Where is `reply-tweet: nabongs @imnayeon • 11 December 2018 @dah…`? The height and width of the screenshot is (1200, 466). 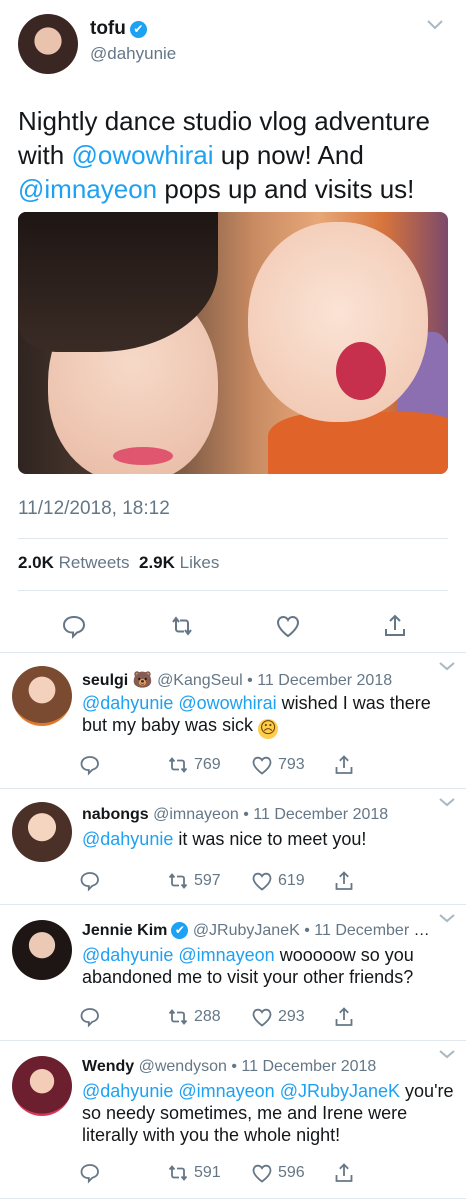
reply-tweet: nabongs @imnayeon • 11 December 2018 @dah… is located at coordinates (233, 846).